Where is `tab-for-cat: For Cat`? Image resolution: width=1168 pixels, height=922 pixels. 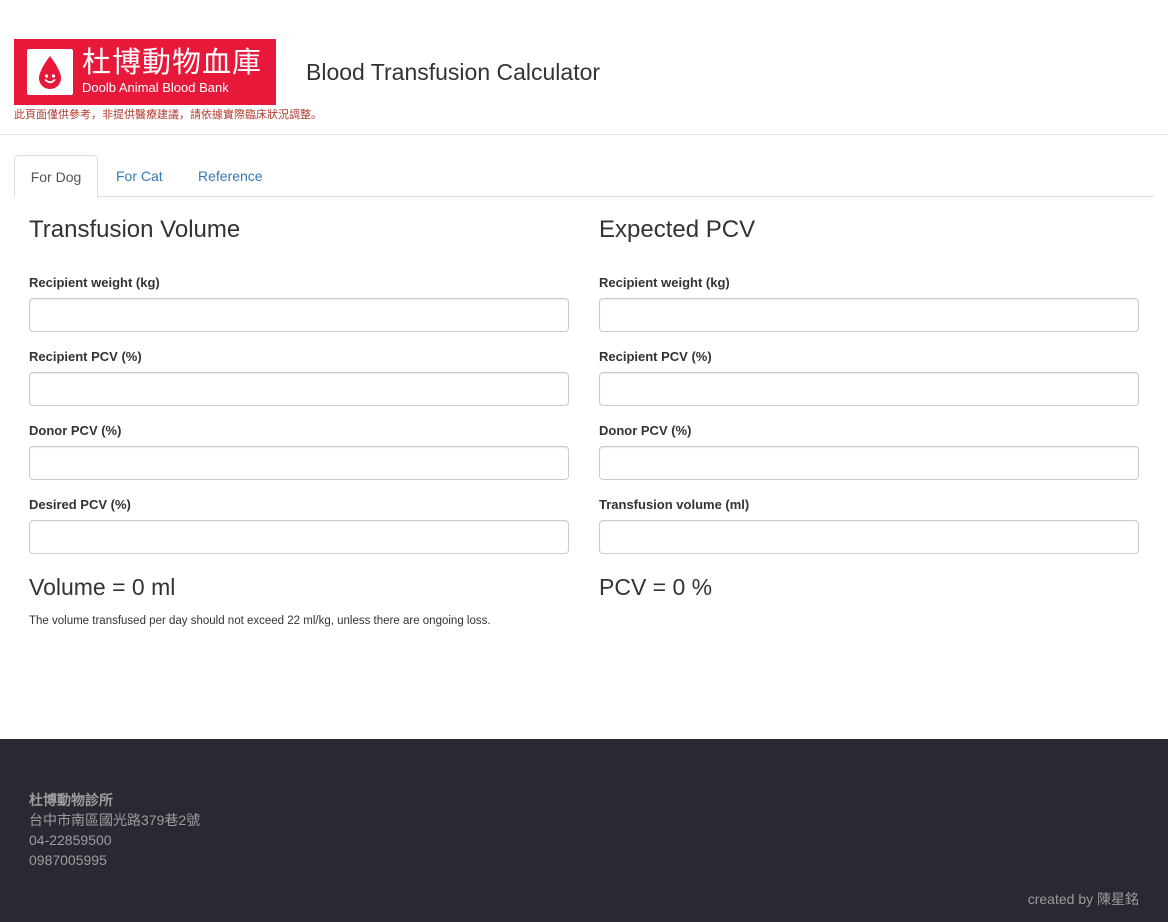
tab-for-cat: For Cat is located at coordinates (139, 176).